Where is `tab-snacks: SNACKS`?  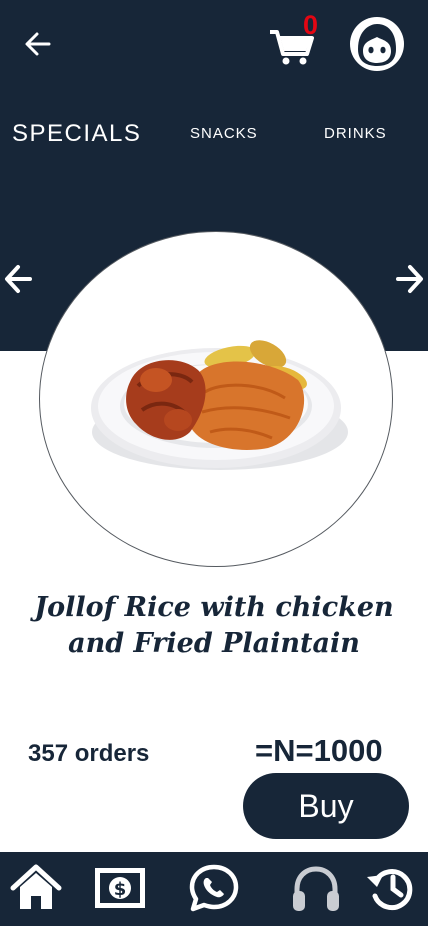
tab-snacks: SNACKS is located at coordinates (224, 133).